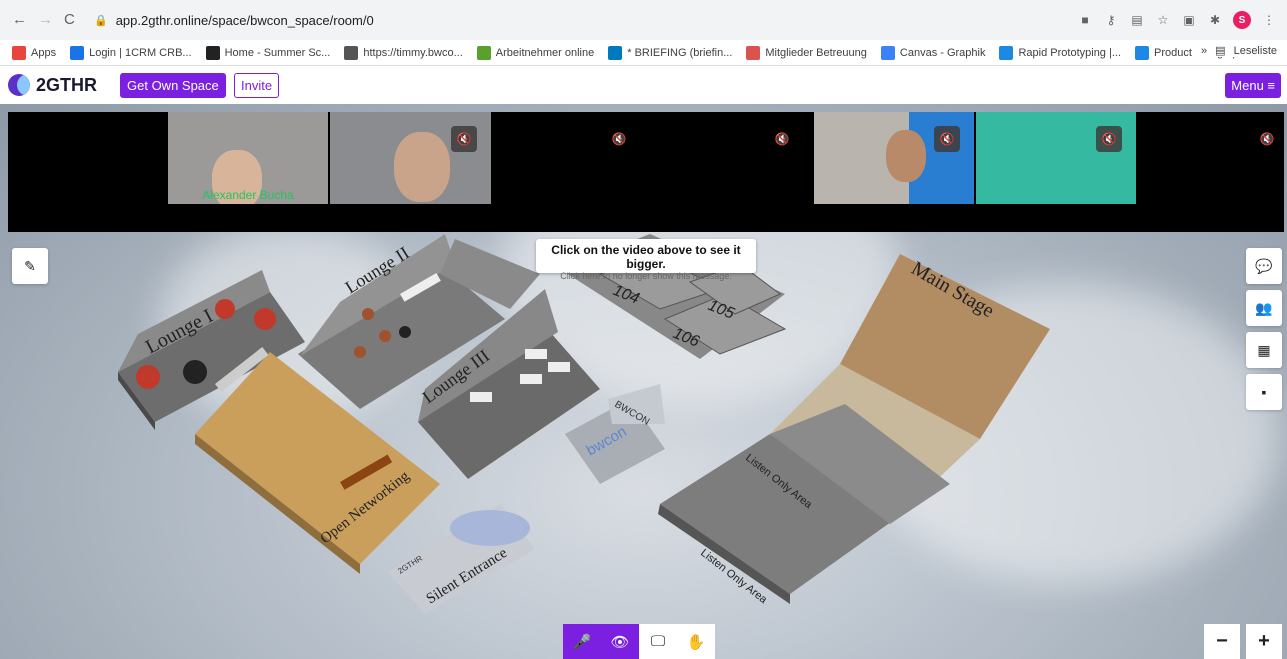 Image resolution: width=1287 pixels, height=659 pixels. I want to click on profile-avatar: S, so click(1242, 20).